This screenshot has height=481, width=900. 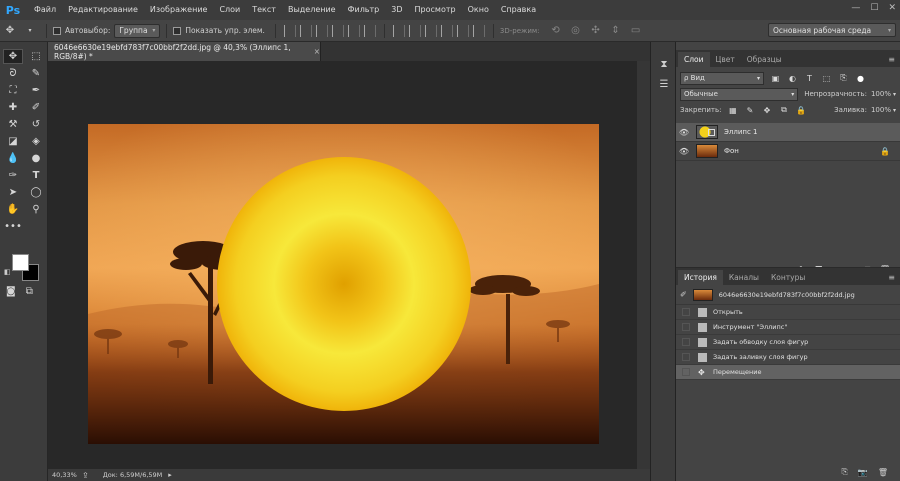 What do you see at coordinates (103, 10) in the screenshot?
I see `menu-edit: Редактирование` at bounding box center [103, 10].